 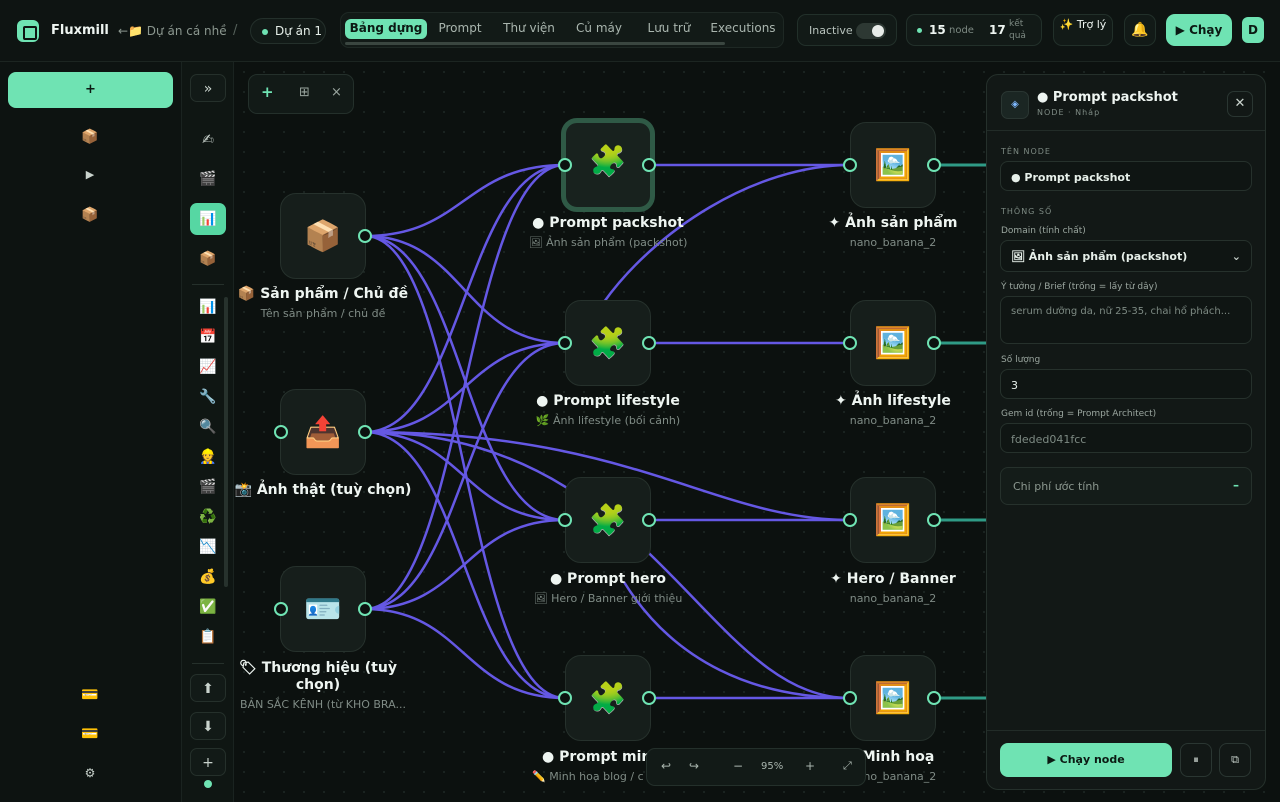 What do you see at coordinates (1126, 256) in the screenshot?
I see `domain-select: 🖼 Ảnh sản phẩm (packshot) ⌄` at bounding box center [1126, 256].